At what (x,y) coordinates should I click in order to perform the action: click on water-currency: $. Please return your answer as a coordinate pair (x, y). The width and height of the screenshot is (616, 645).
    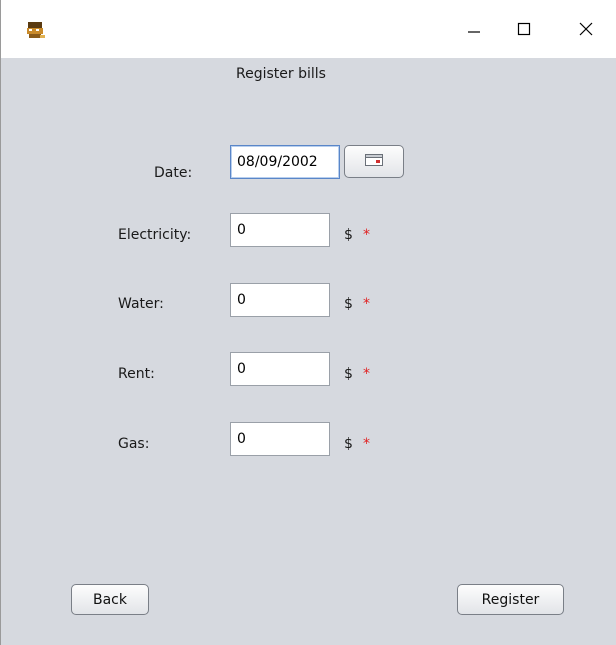
    Looking at the image, I should click on (348, 304).